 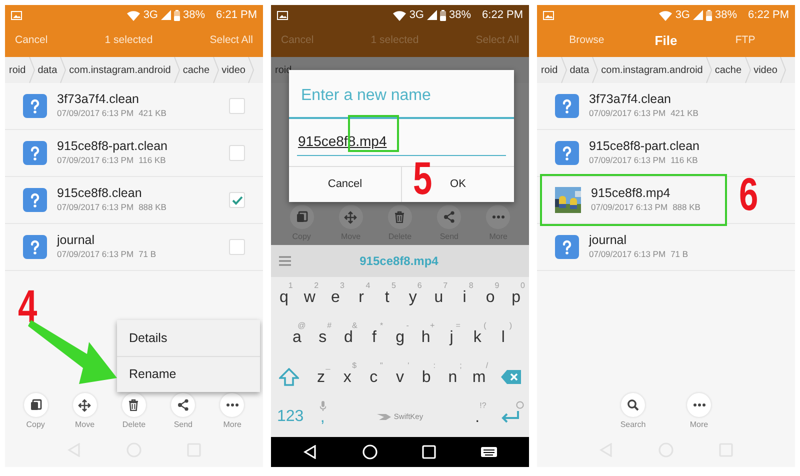 I want to click on dialog-button: OK, so click(x=458, y=184).